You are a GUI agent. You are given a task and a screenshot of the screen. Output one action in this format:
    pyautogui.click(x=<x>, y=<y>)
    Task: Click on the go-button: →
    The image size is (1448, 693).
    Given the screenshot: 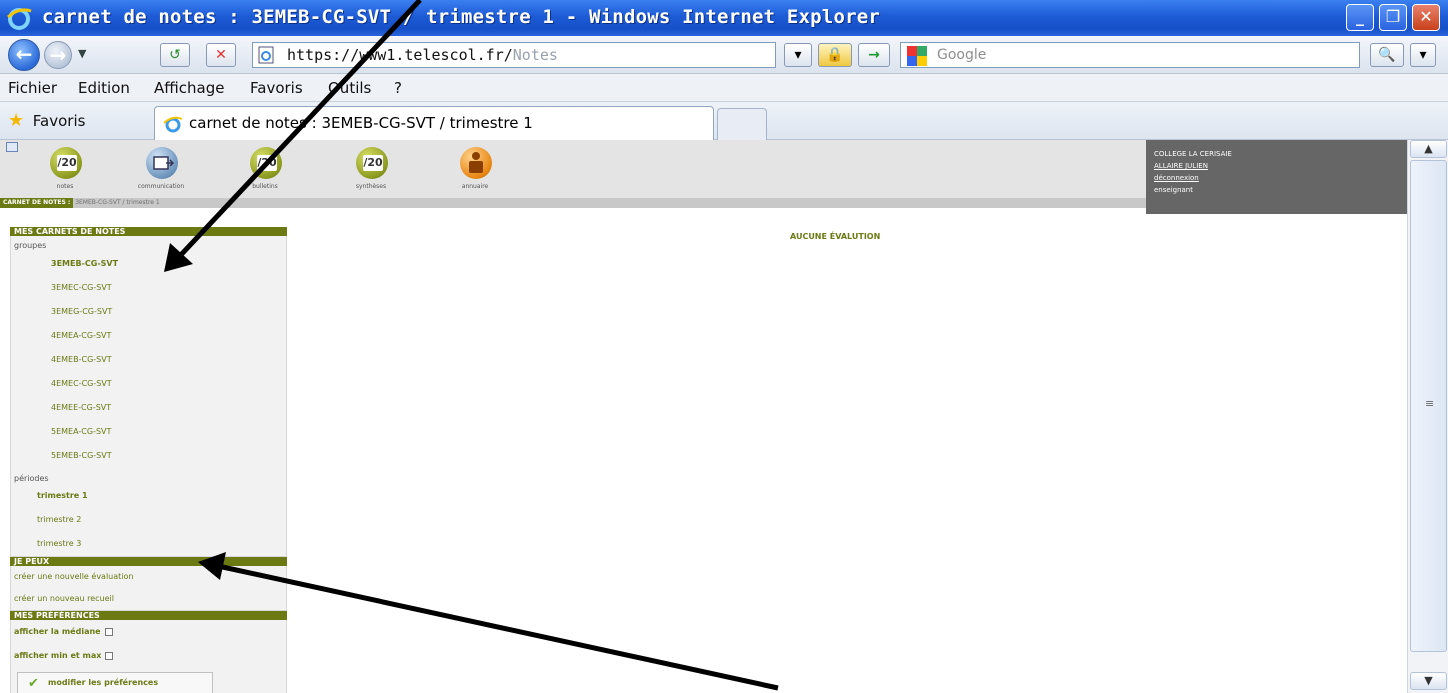 What is the action you would take?
    pyautogui.click(x=874, y=55)
    